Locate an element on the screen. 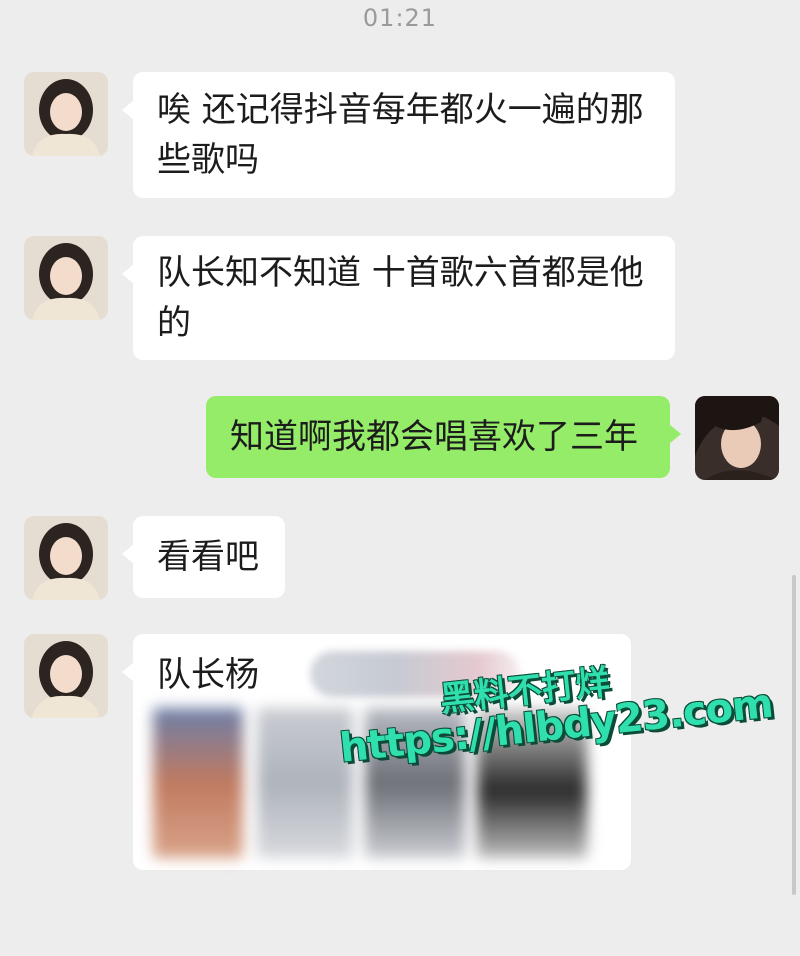  message-bubble-incoming: 唉 还记得抖音每年都火一遍的那些歌吗 is located at coordinates (398, 135).